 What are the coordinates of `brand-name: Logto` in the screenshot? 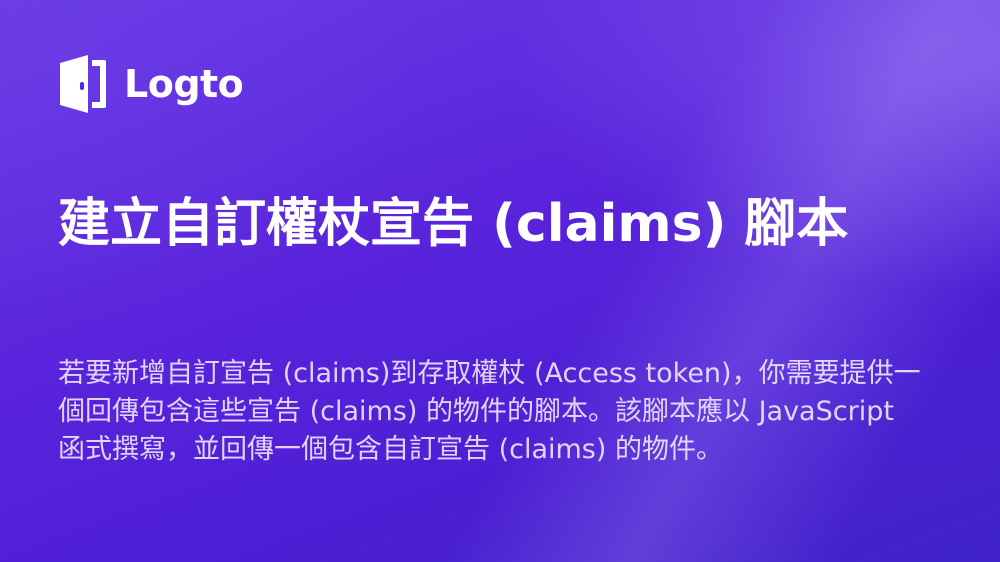 It's located at (184, 84).